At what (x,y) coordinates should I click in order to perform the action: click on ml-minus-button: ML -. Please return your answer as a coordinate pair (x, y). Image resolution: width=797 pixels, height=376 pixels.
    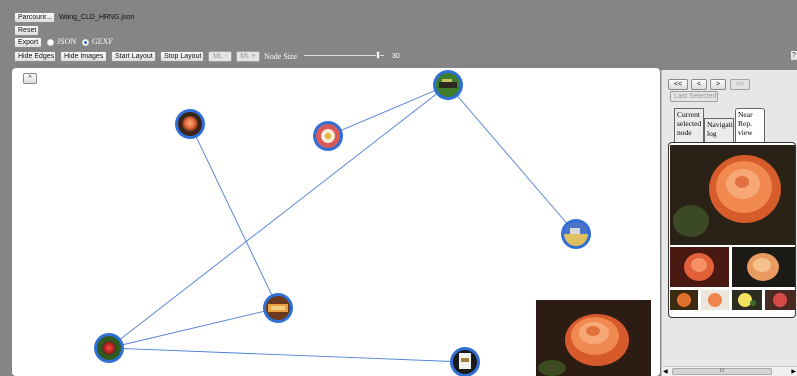
    Looking at the image, I should click on (220, 56).